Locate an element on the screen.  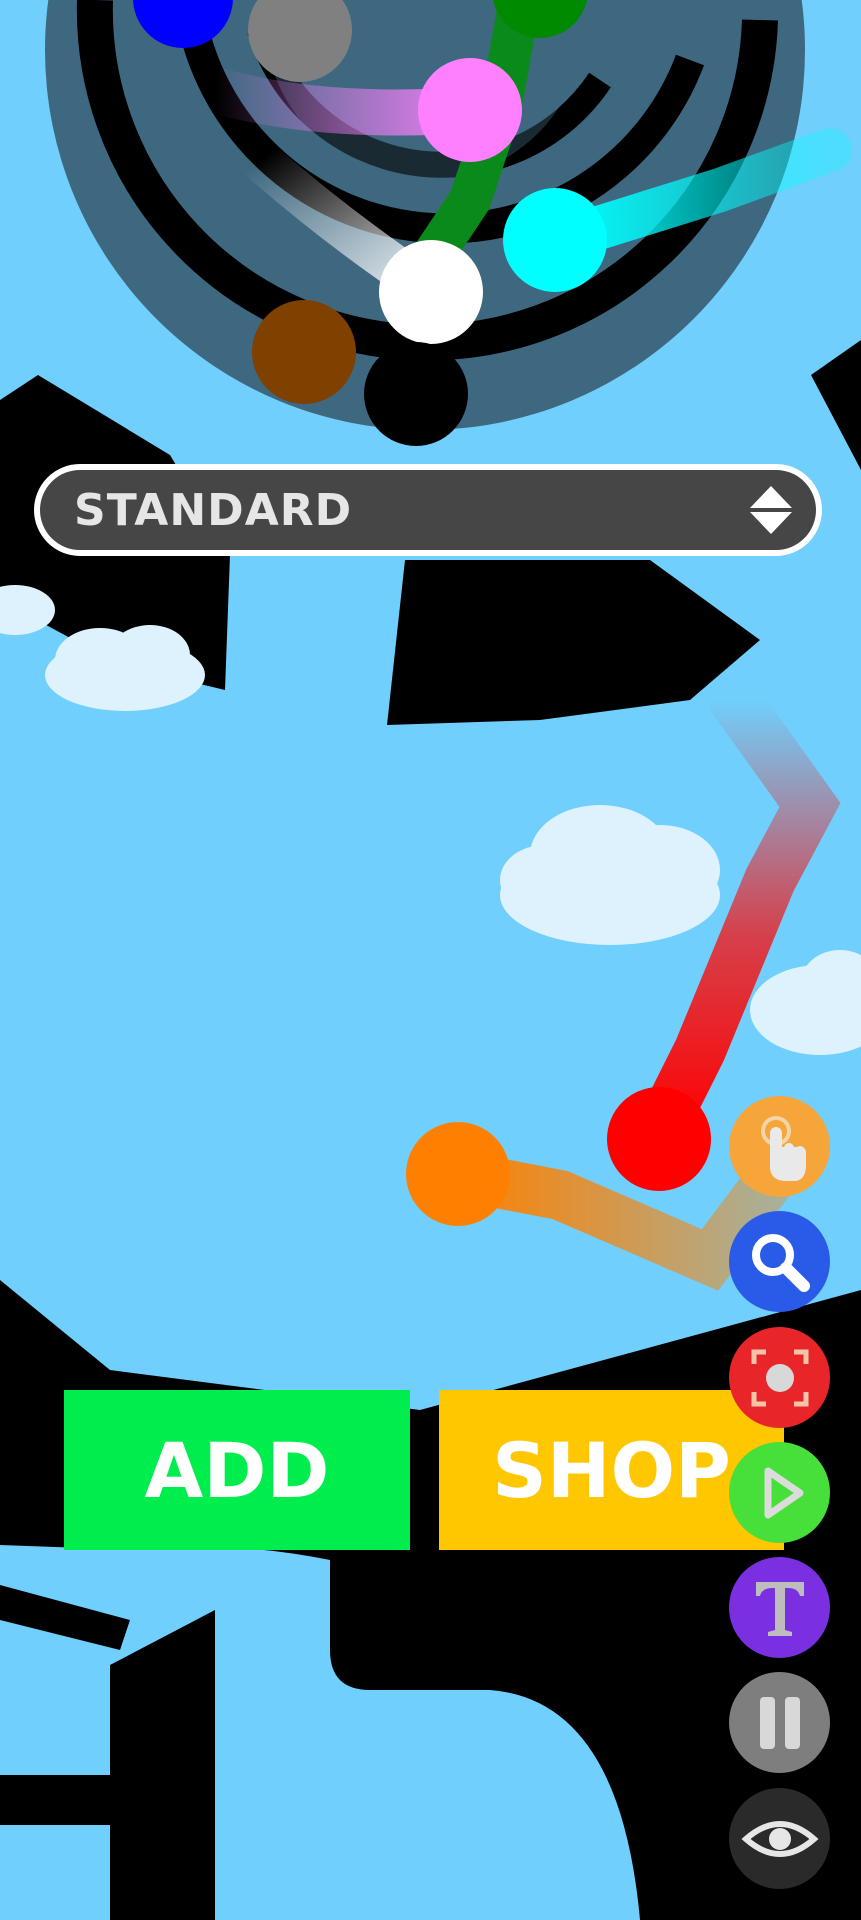
pause-tool-button is located at coordinates (779, 1722).